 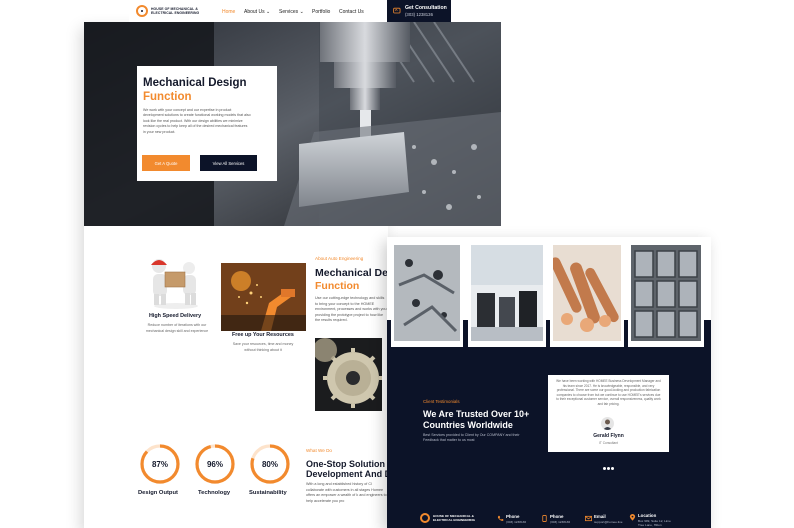 What do you see at coordinates (158, 493) in the screenshot?
I see `stat-label: Design Output` at bounding box center [158, 493].